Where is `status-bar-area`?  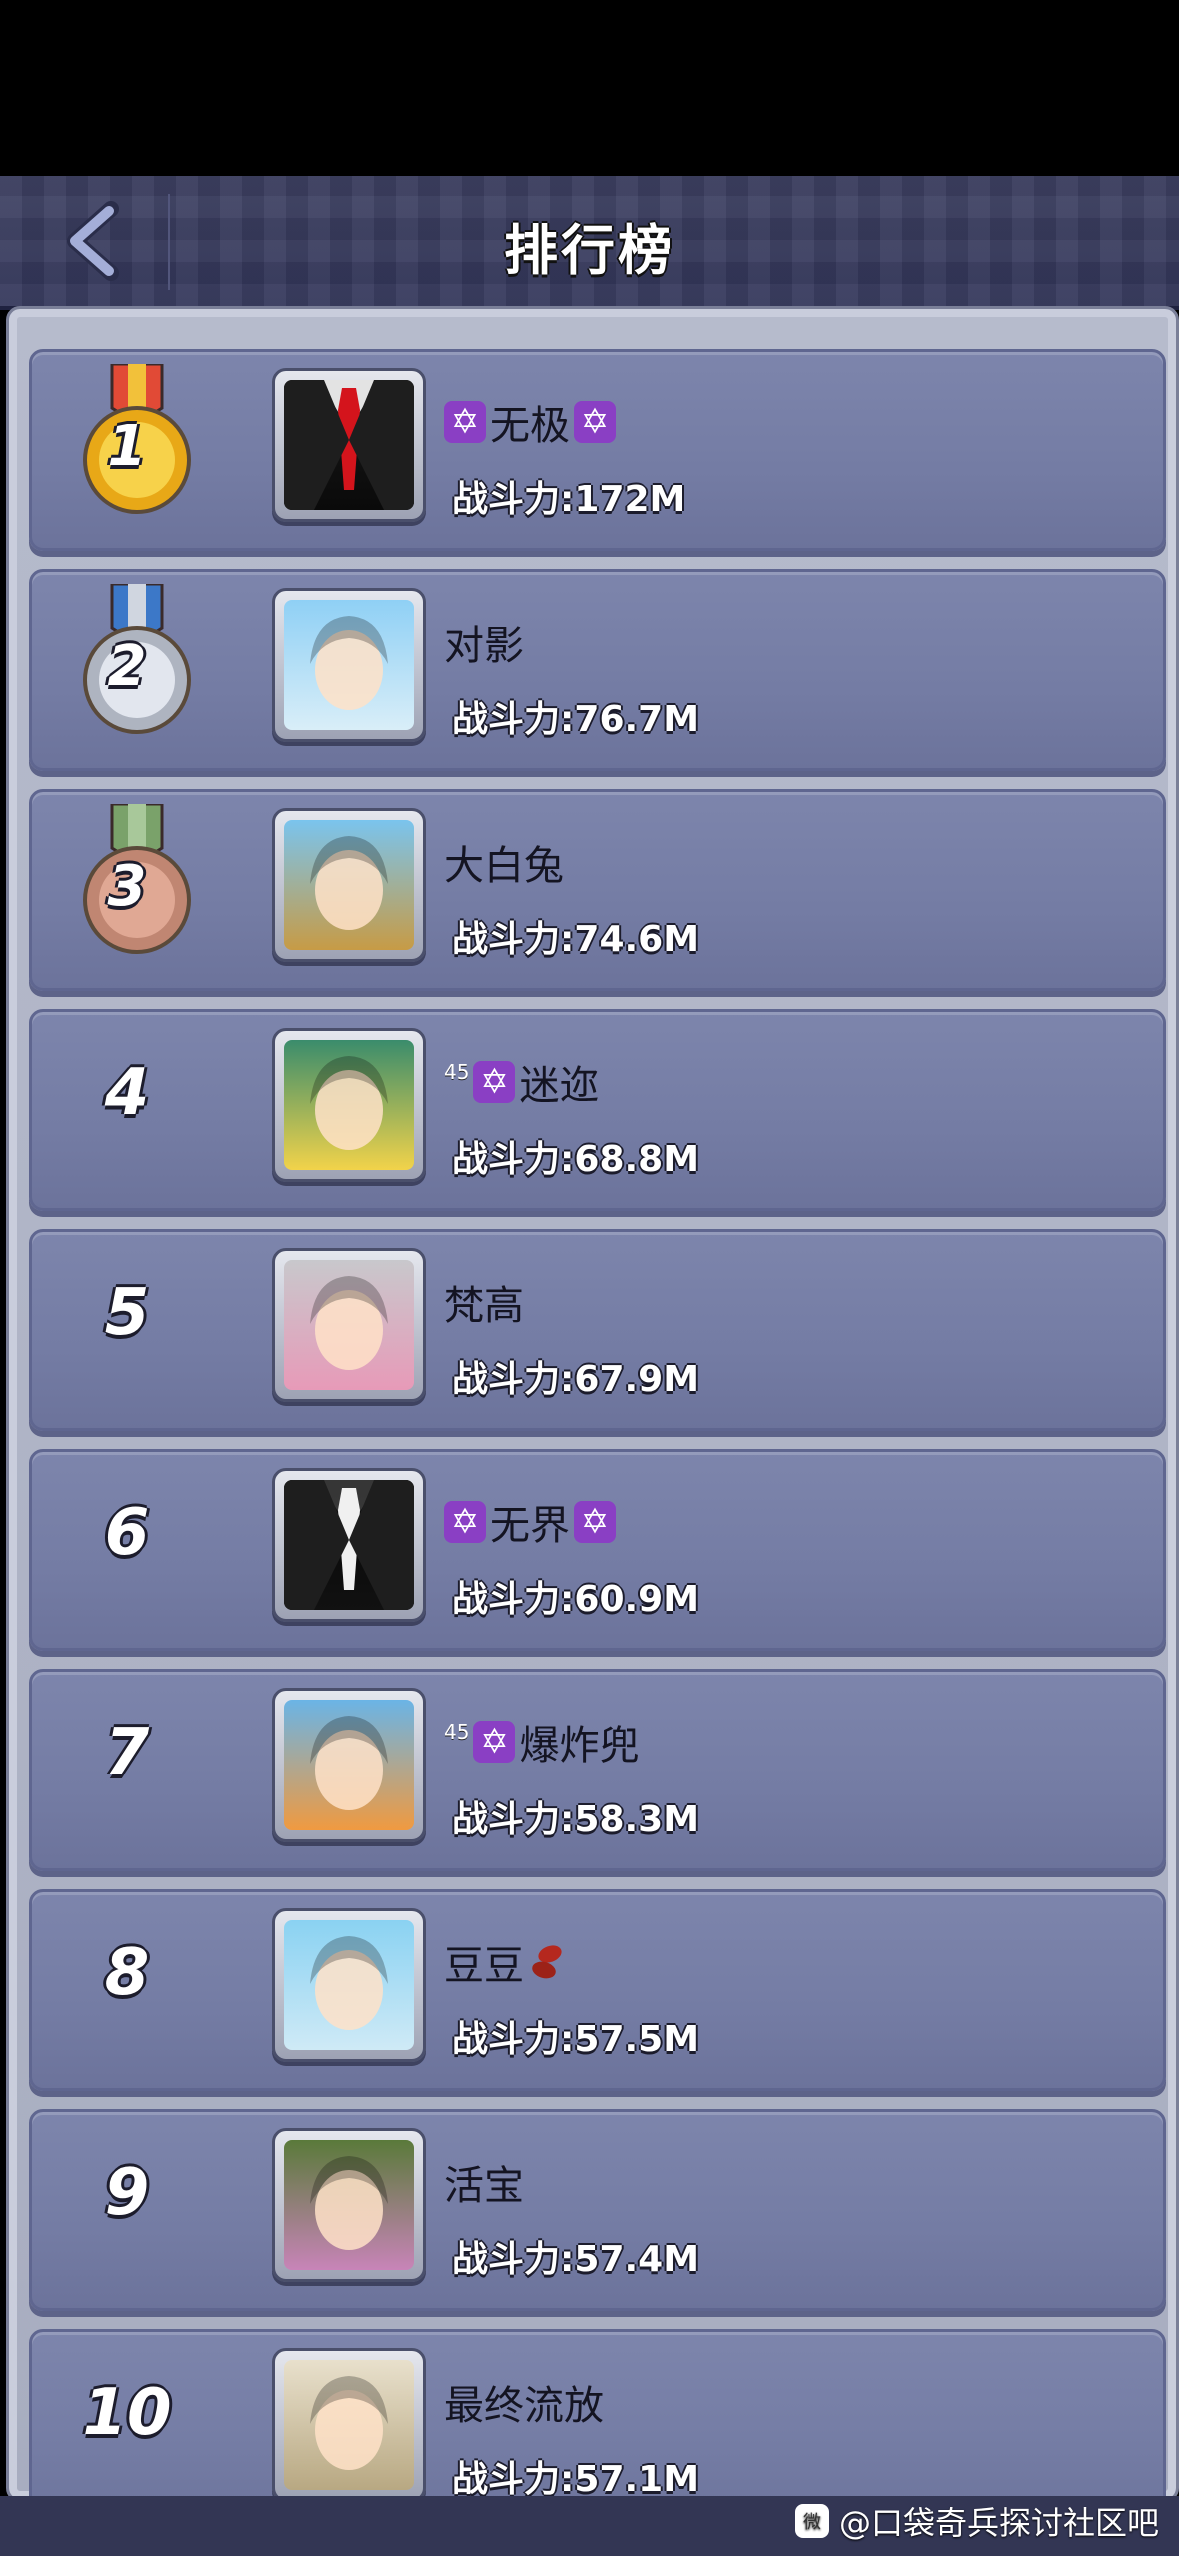
status-bar-area is located at coordinates (589, 88).